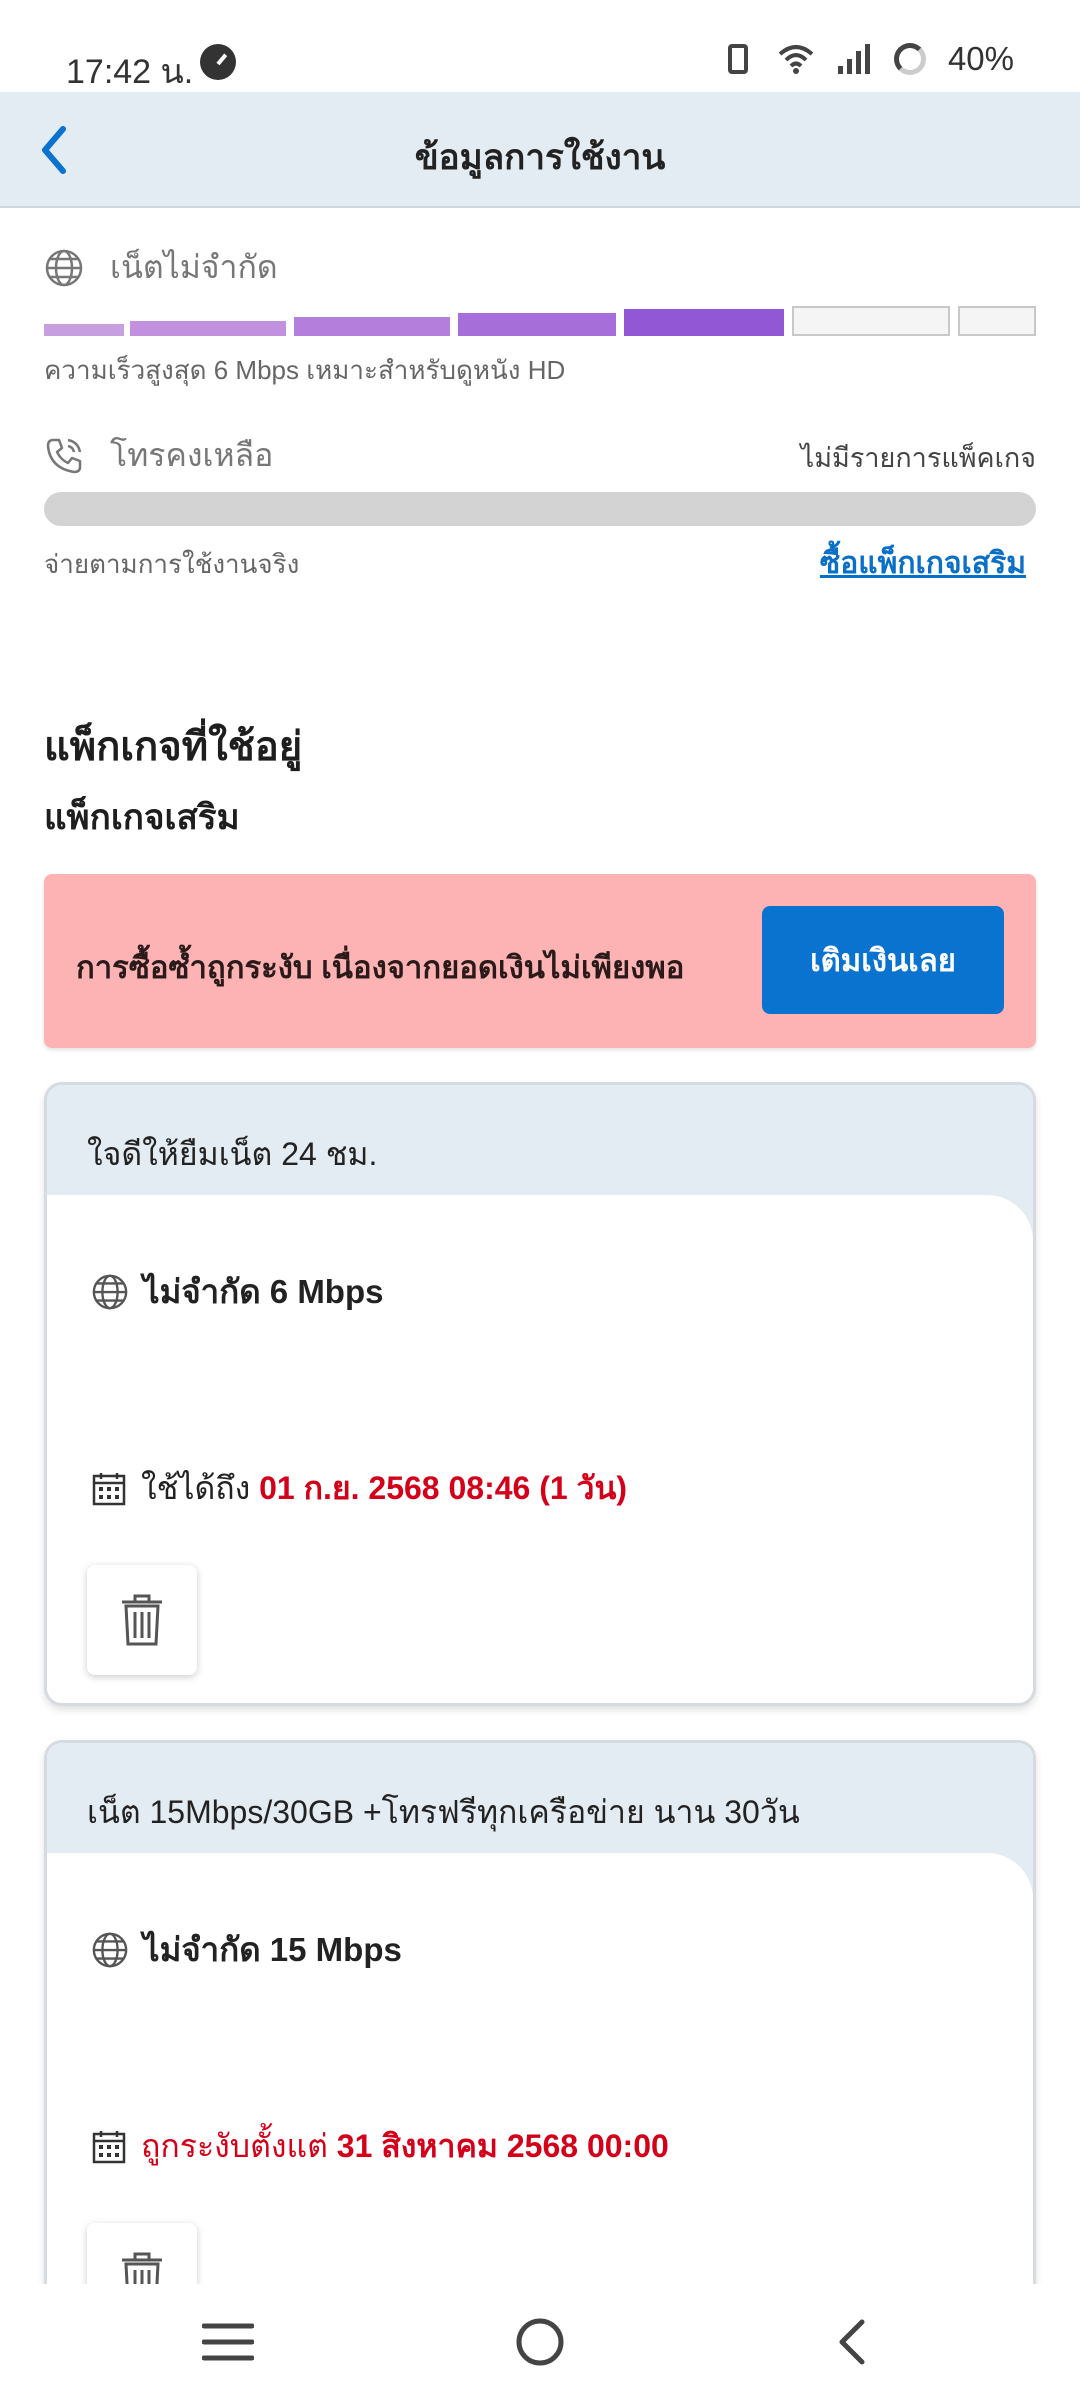 The image size is (1080, 2400). I want to click on system-nav-bar, so click(540, 2342).